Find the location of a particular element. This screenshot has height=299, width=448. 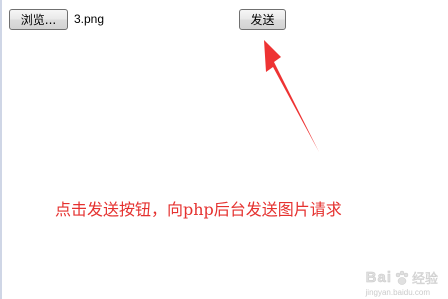

annotation-arrow-icon is located at coordinates (291, 96).